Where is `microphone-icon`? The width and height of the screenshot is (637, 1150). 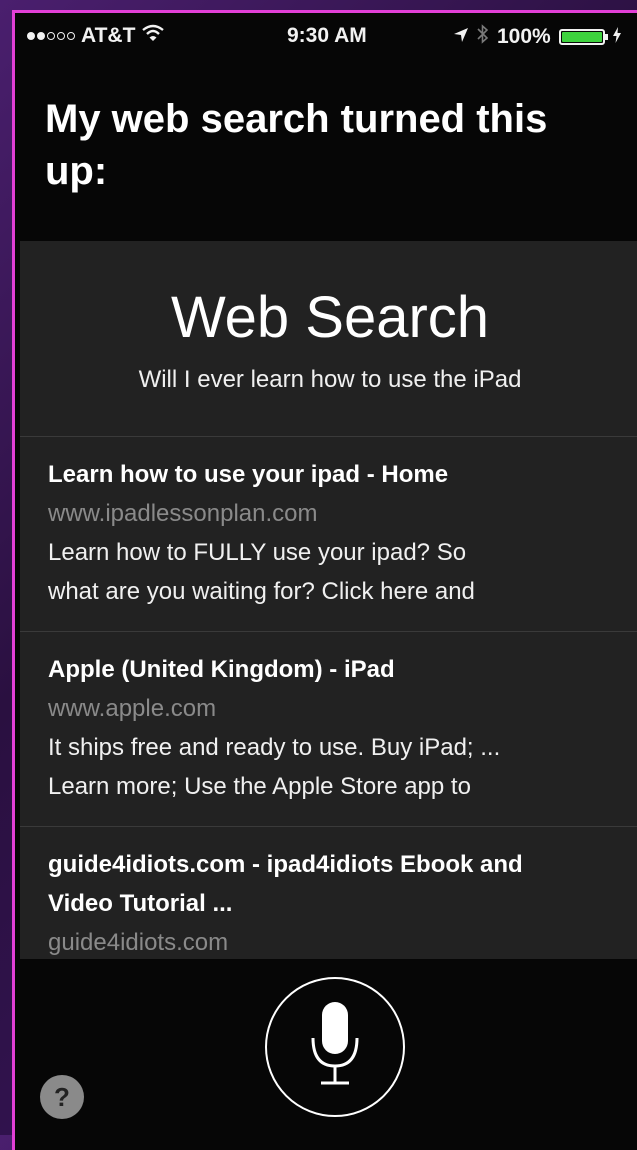
microphone-icon is located at coordinates (335, 1047).